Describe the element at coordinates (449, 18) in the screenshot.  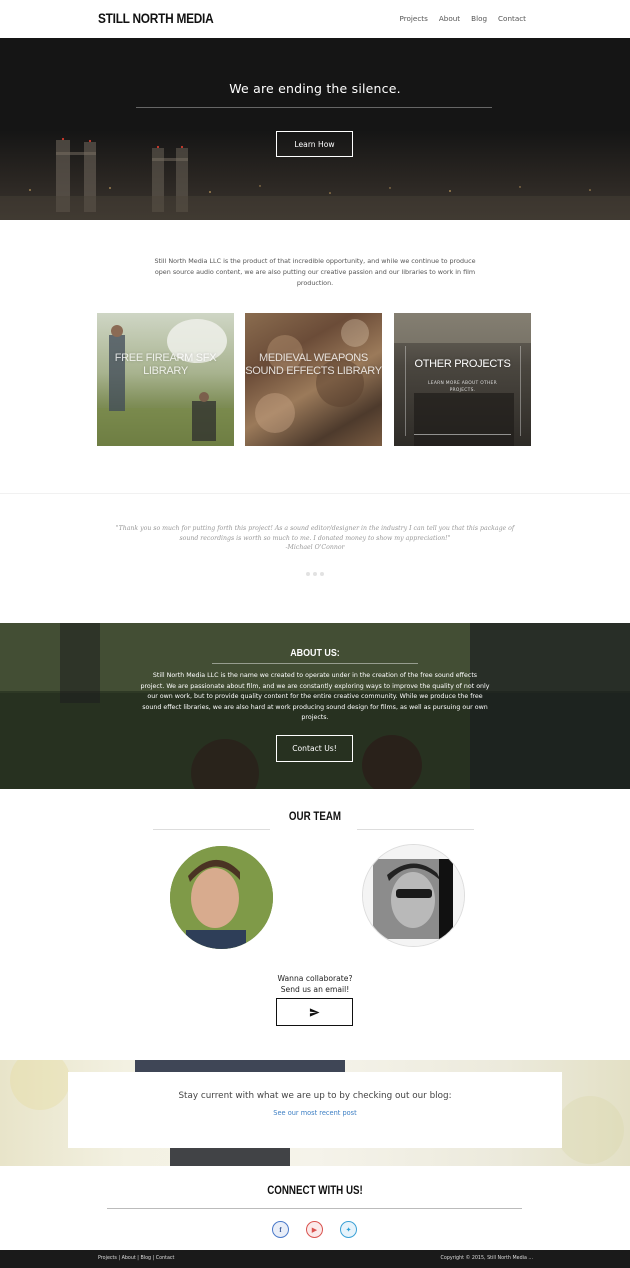
I see `nav-about: About` at that location.